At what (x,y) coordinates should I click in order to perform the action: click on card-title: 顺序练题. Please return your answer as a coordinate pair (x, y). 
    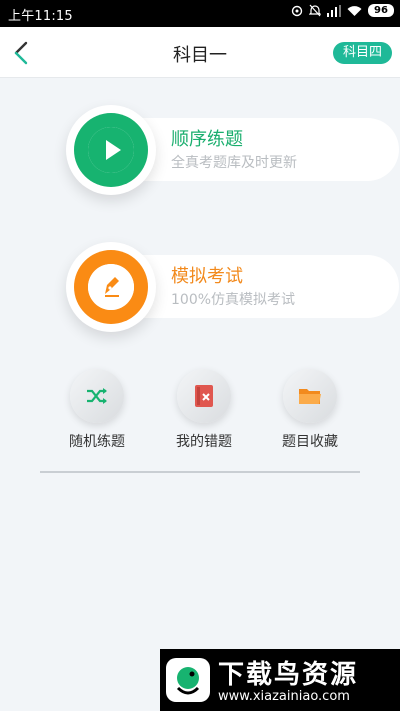
    Looking at the image, I should click on (207, 139).